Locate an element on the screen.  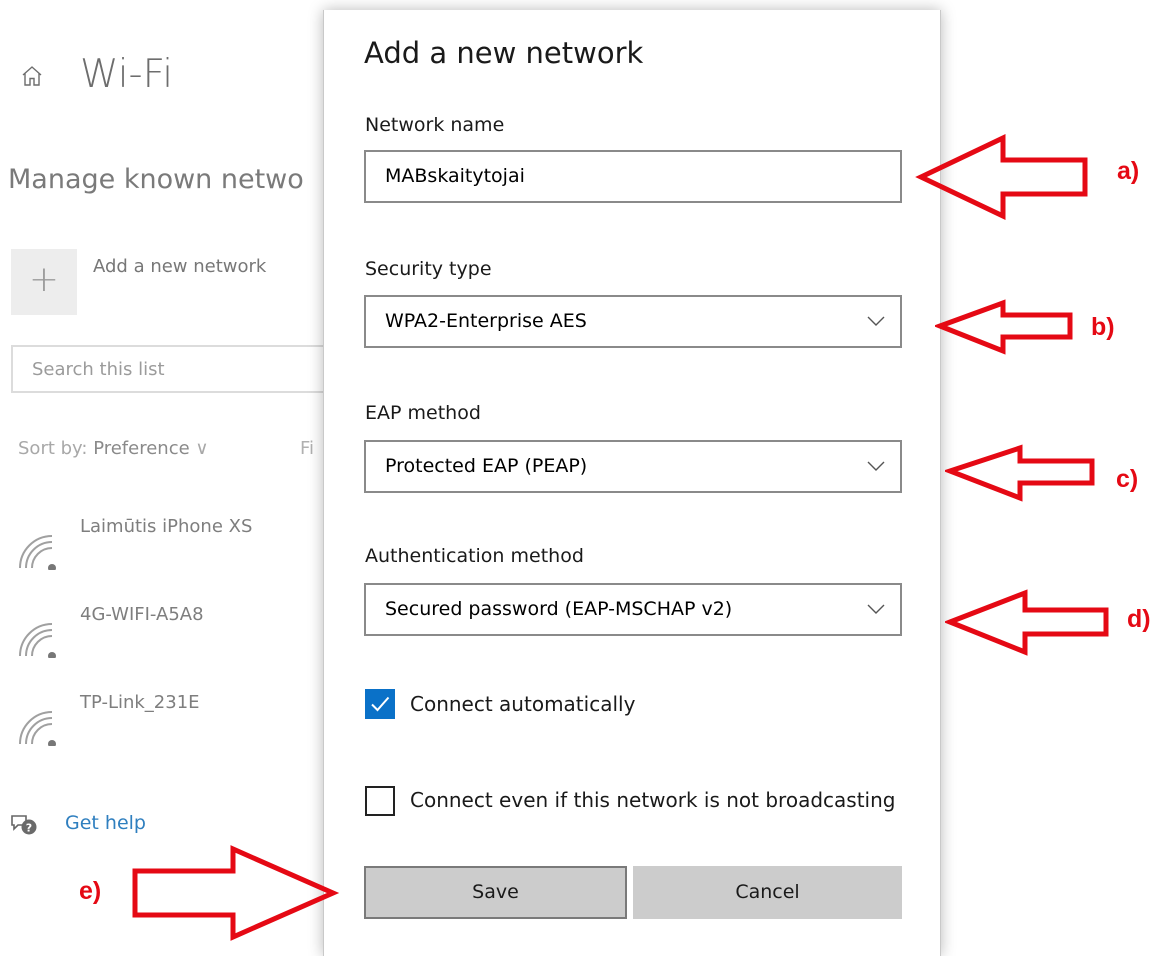
annotation-arrow-e is located at coordinates (236, 893).